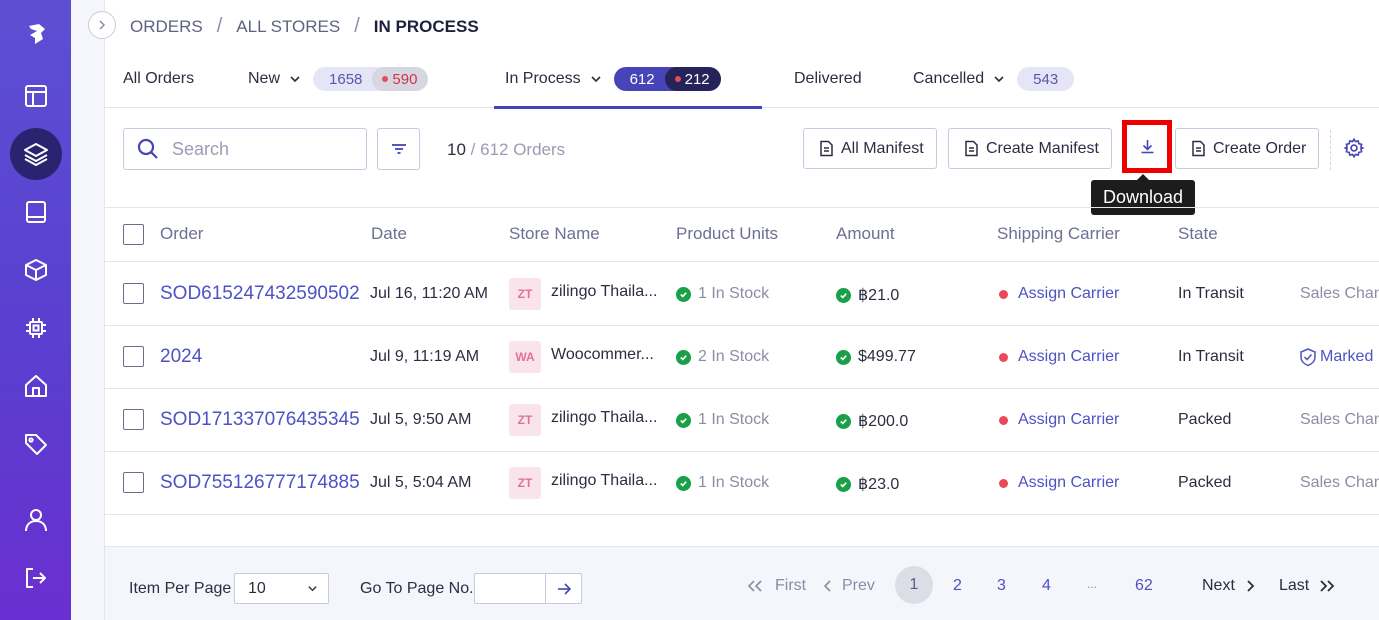  I want to click on filter-button, so click(398, 149).